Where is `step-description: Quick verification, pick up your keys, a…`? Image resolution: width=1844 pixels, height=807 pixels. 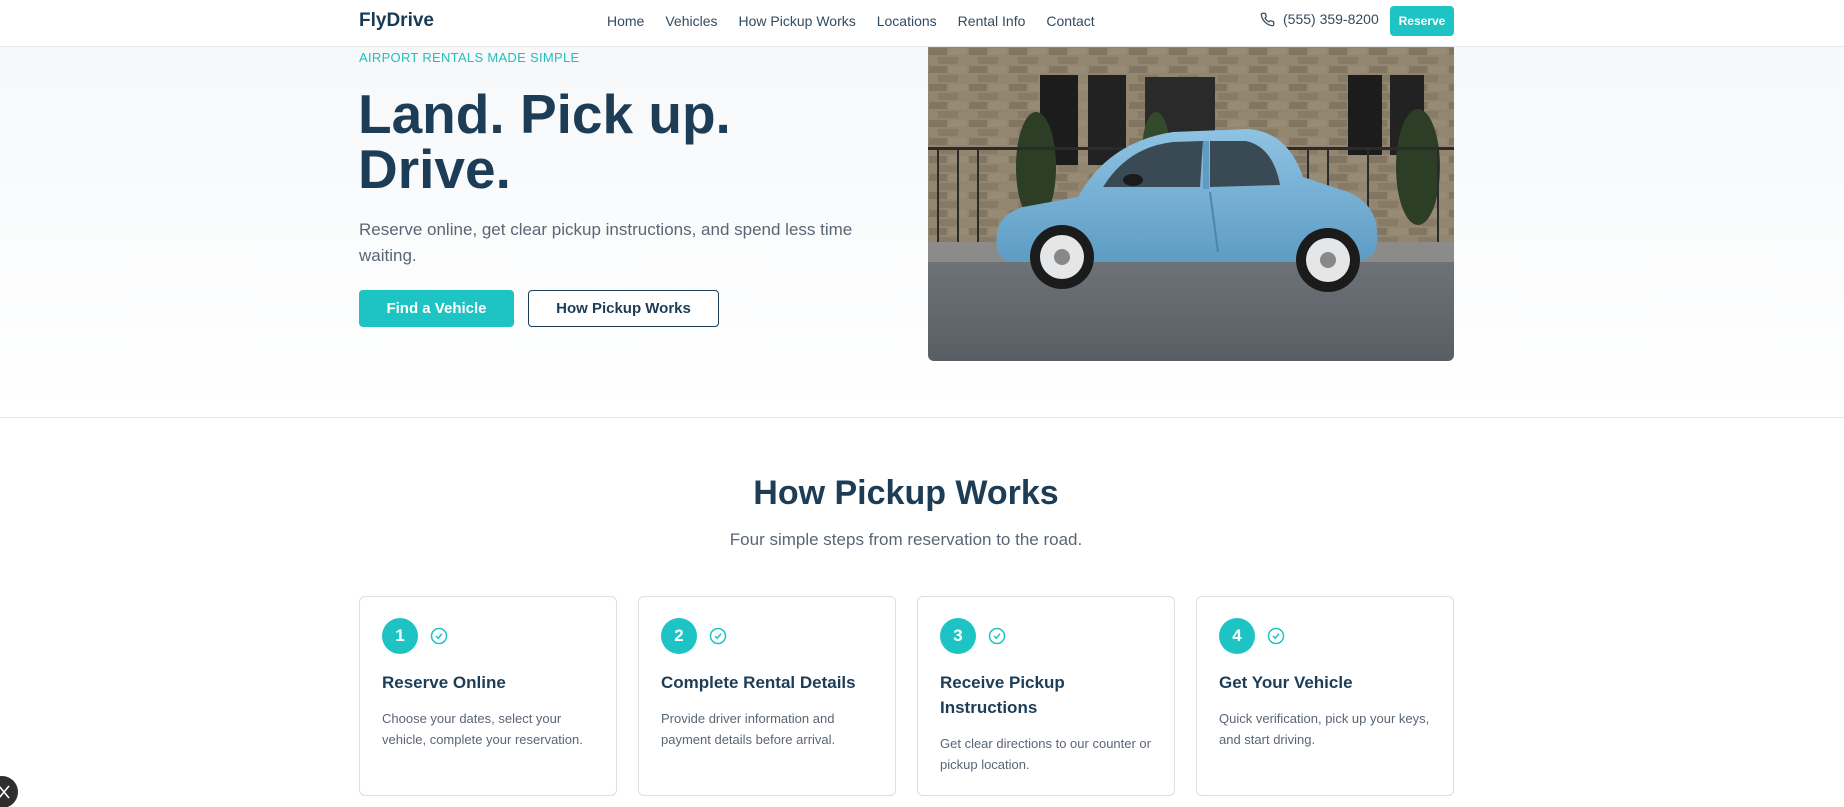
step-description: Quick verification, pick up your keys, a… is located at coordinates (1324, 729).